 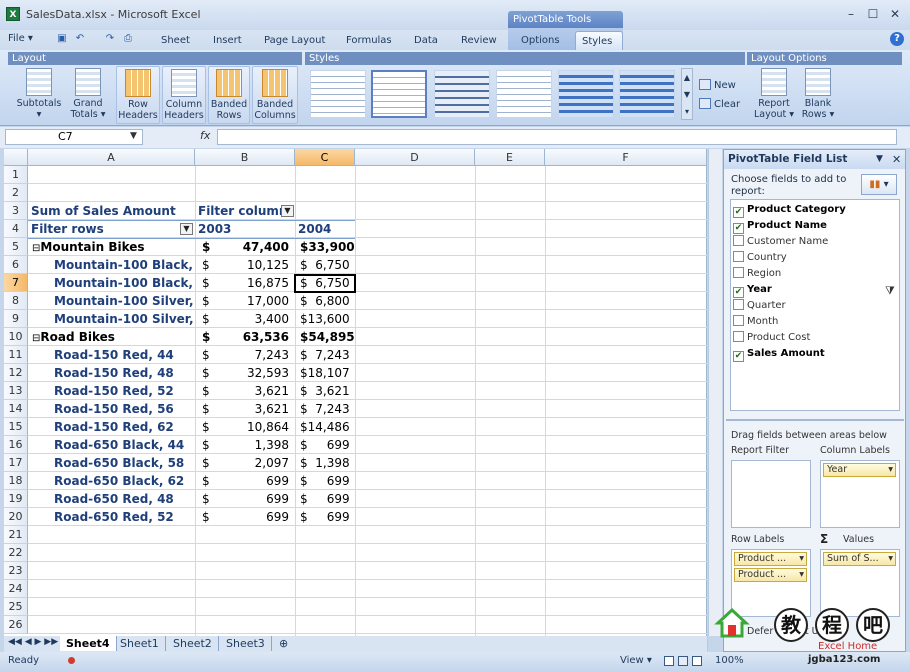 I want to click on column-headers-button: Column Headers, so click(x=184, y=95).